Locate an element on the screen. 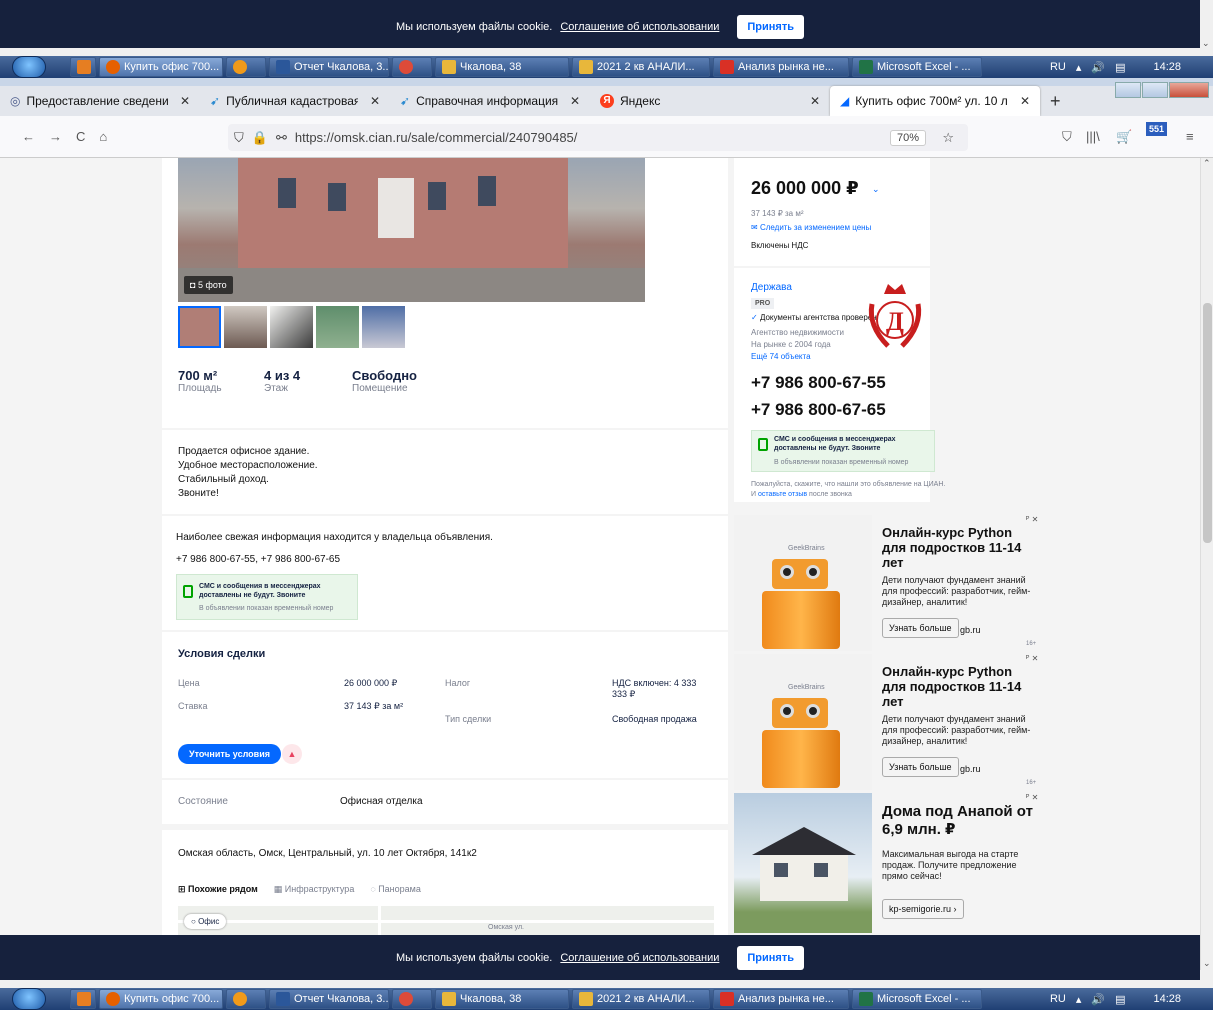  pocket-icon: ⛉ is located at coordinates (1067, 137).